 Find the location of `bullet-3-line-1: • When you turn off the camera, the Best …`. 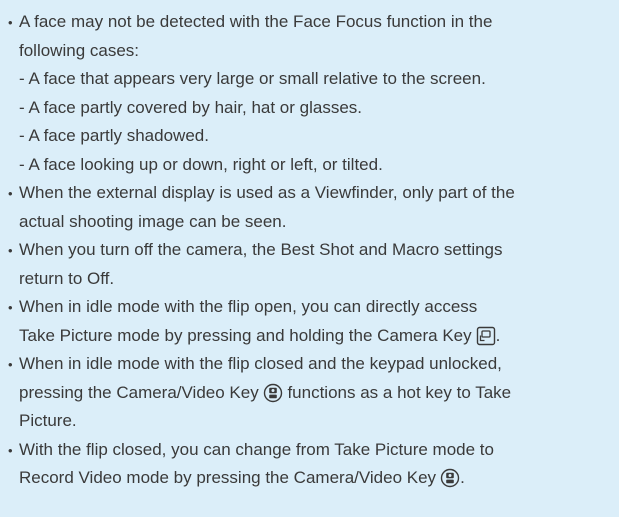

bullet-3-line-1: • When you turn off the camera, the Best … is located at coordinates (309, 250).